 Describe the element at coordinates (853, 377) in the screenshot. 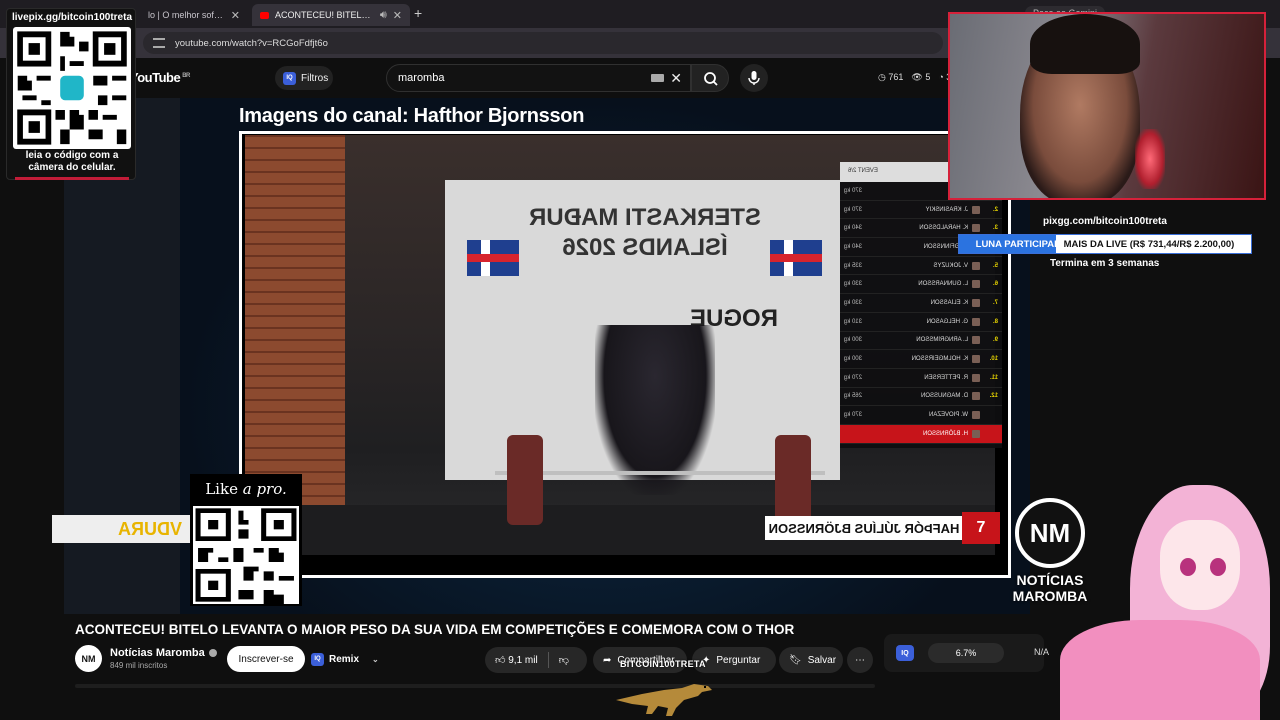

I see `leaderboard-weight: 270 kg` at that location.